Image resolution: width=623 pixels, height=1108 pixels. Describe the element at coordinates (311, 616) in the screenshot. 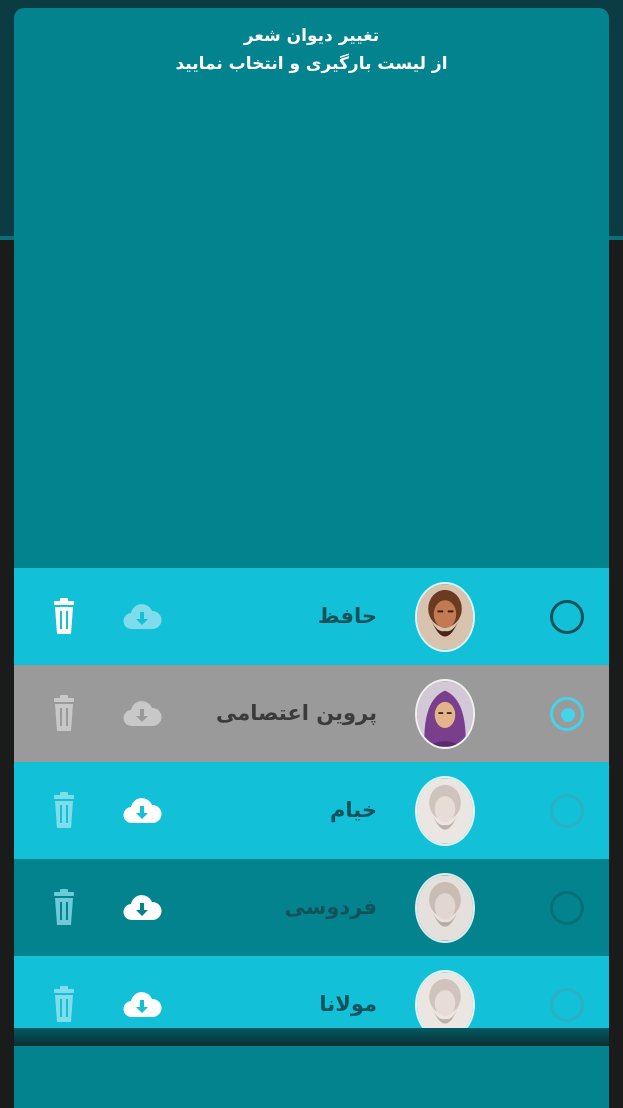

I see `poet-row-hafez: حافظ` at that location.